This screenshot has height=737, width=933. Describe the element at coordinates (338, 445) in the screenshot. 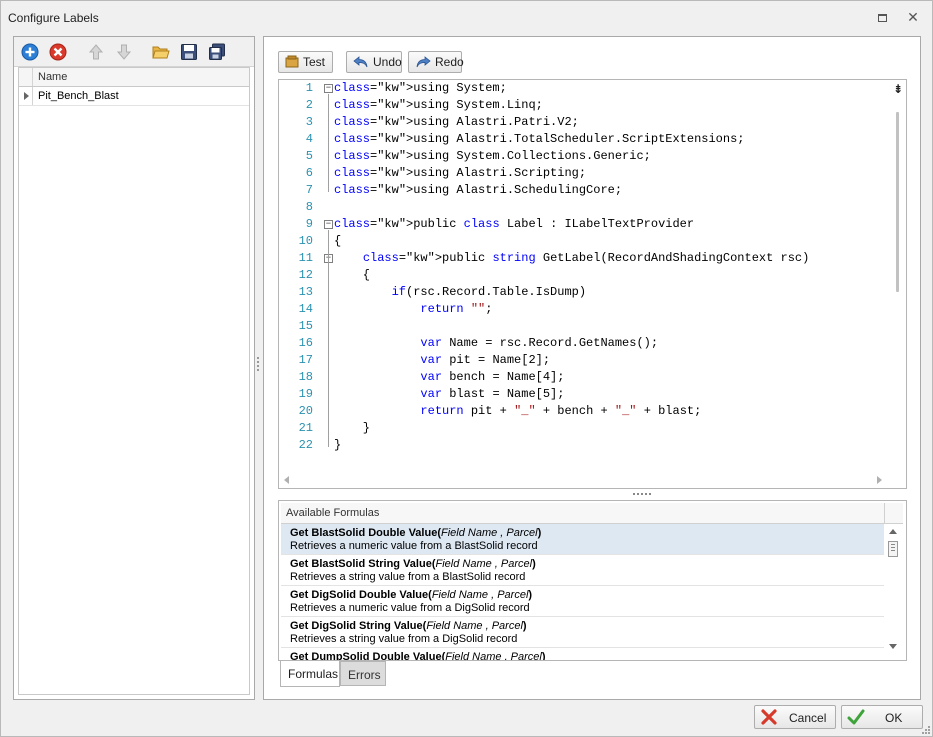

I see `code-text: }` at that location.